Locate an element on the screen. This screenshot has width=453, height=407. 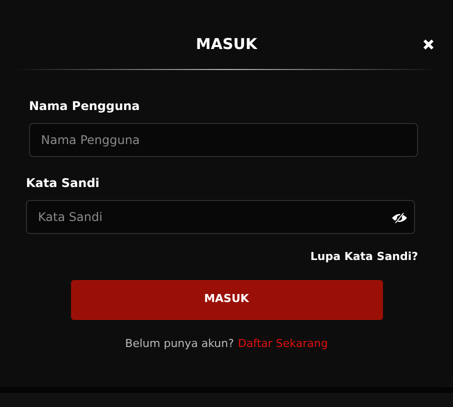
register-prompt: Belum punya akun? is located at coordinates (179, 344).